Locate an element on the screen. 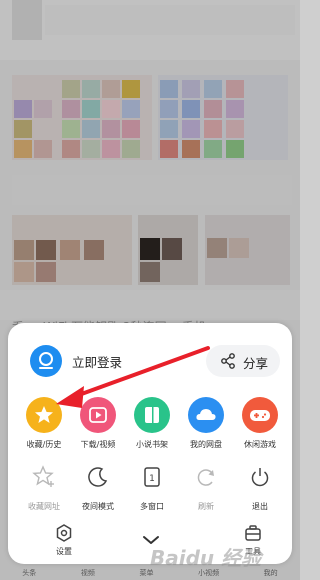 The width and height of the screenshot is (320, 580). star-plus-icon is located at coordinates (43, 476).